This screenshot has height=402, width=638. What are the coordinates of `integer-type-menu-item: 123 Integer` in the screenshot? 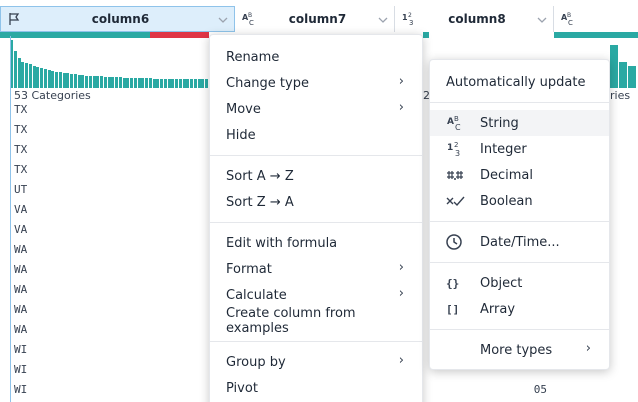 It's located at (519, 149).